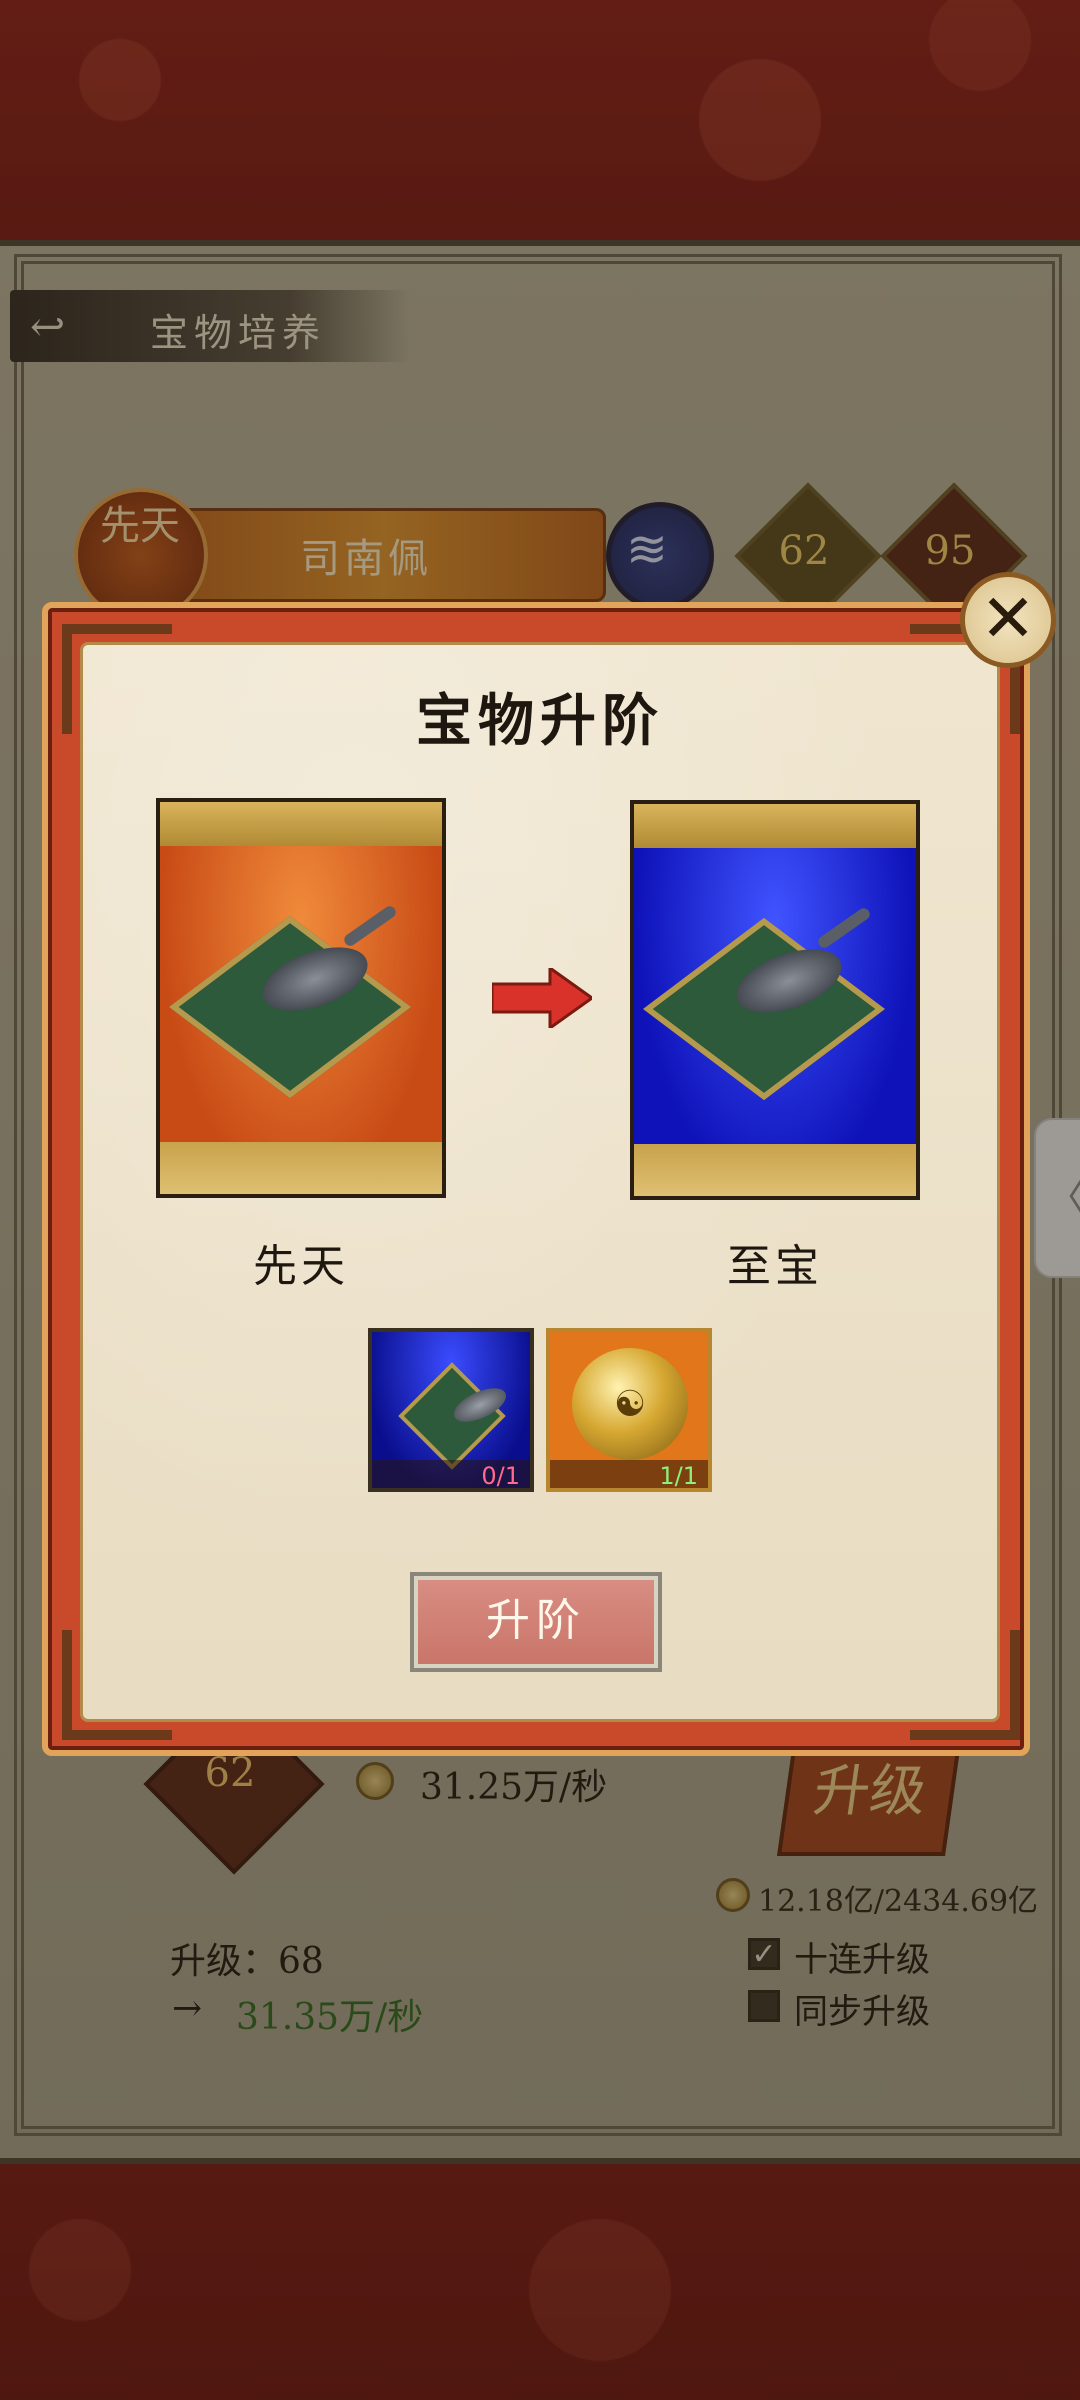 This screenshot has height=2400, width=1080. Describe the element at coordinates (775, 1000) in the screenshot. I see `target-treasure-card` at that location.